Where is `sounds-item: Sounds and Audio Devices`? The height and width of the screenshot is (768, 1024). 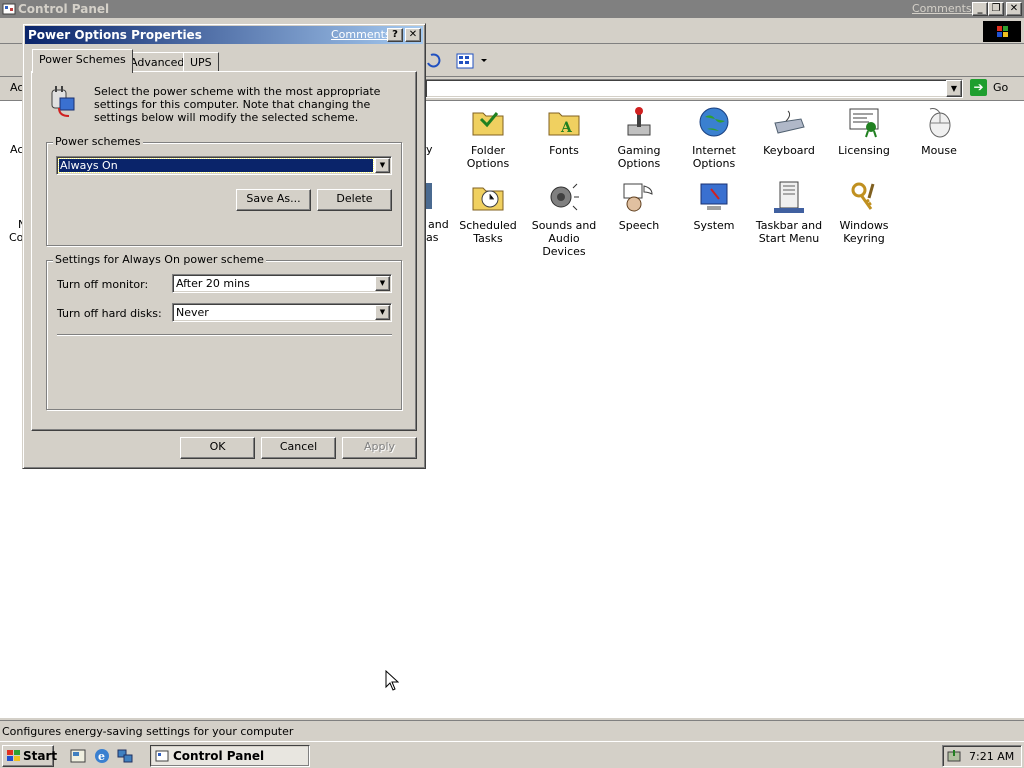 sounds-item: Sounds and Audio Devices is located at coordinates (564, 219).